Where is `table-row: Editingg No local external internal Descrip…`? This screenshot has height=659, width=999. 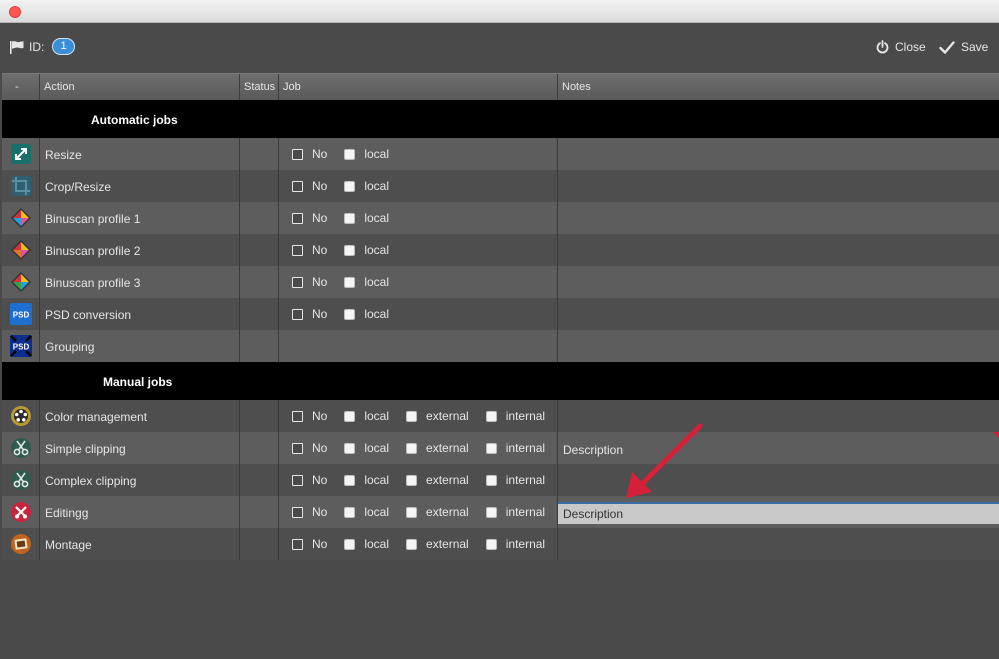
table-row: Editingg No local external internal Descrip… is located at coordinates (500, 512).